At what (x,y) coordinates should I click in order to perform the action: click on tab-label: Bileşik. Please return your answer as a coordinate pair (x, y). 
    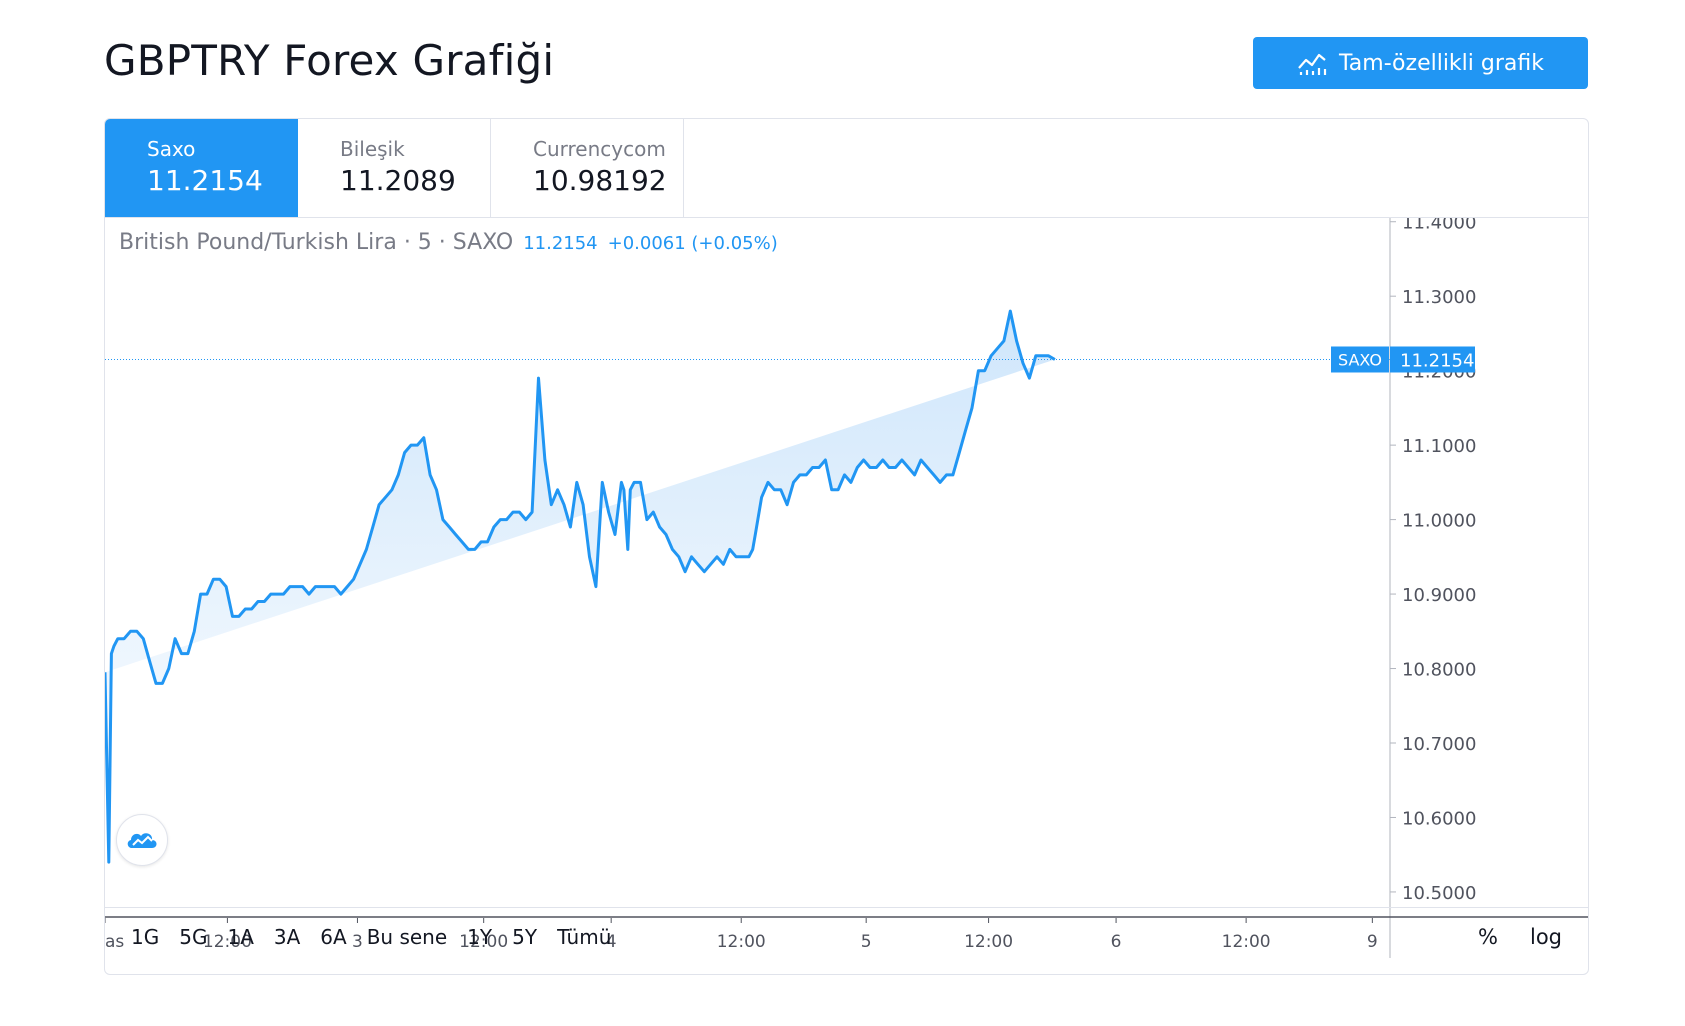
    Looking at the image, I should click on (372, 149).